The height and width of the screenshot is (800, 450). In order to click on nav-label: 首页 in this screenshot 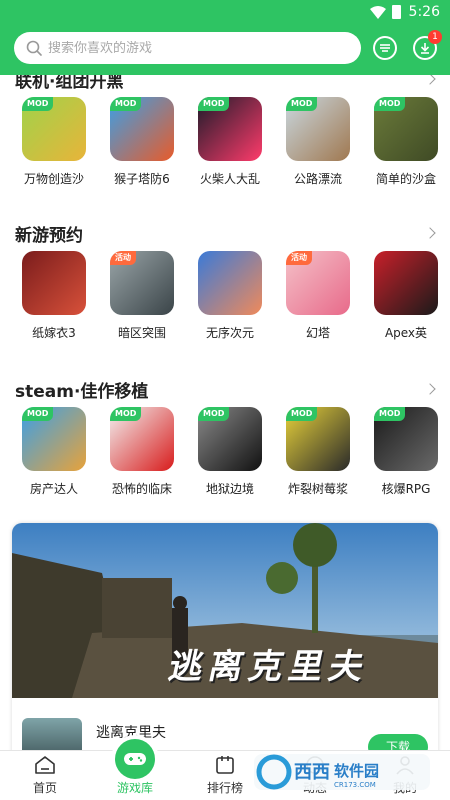, I will do `click(44, 788)`.